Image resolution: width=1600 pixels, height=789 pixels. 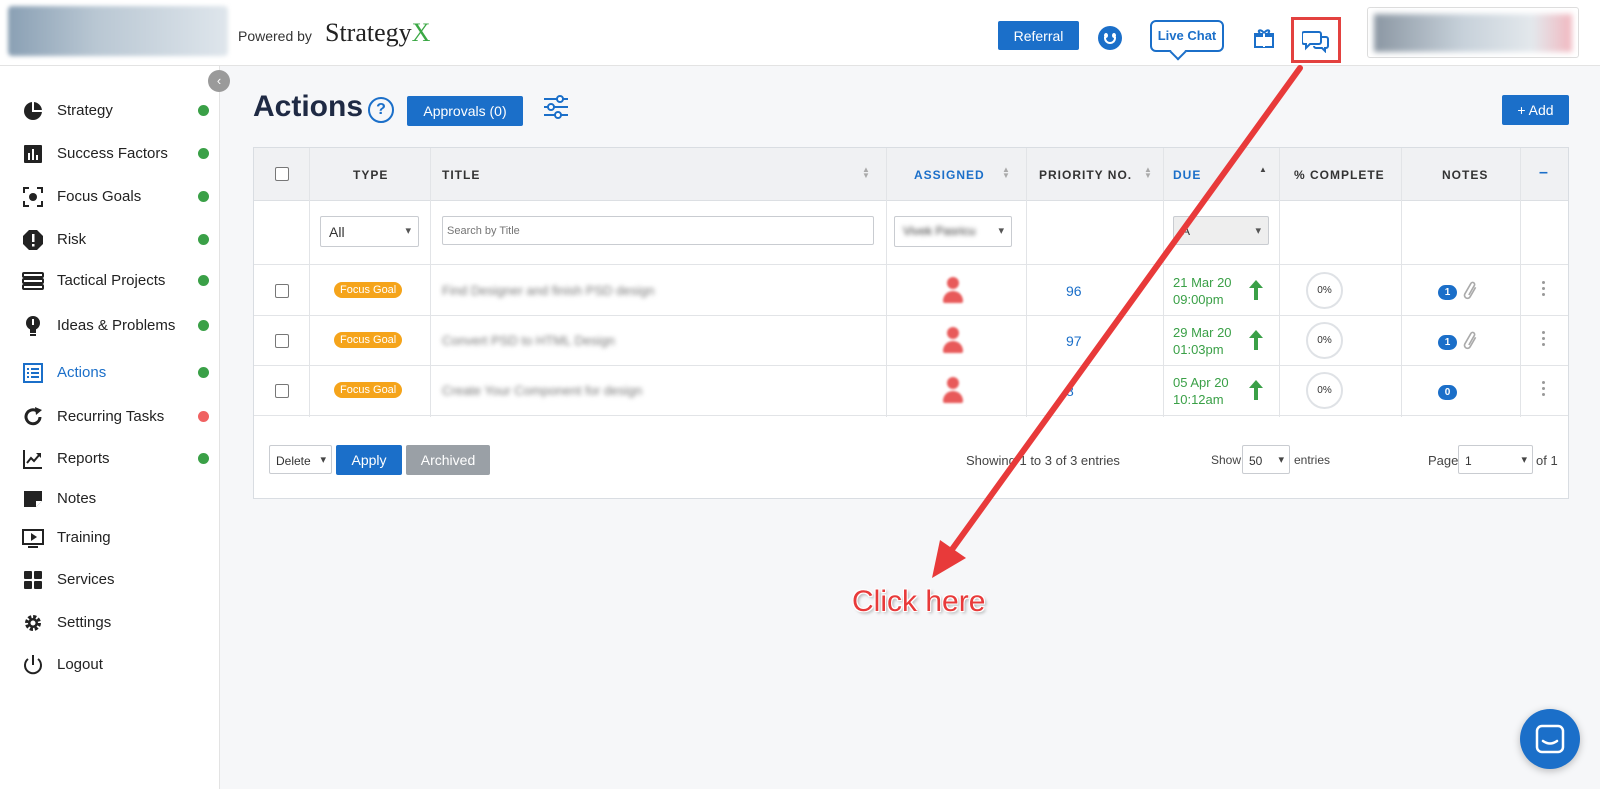 I want to click on support-chat-launcher, so click(x=1550, y=739).